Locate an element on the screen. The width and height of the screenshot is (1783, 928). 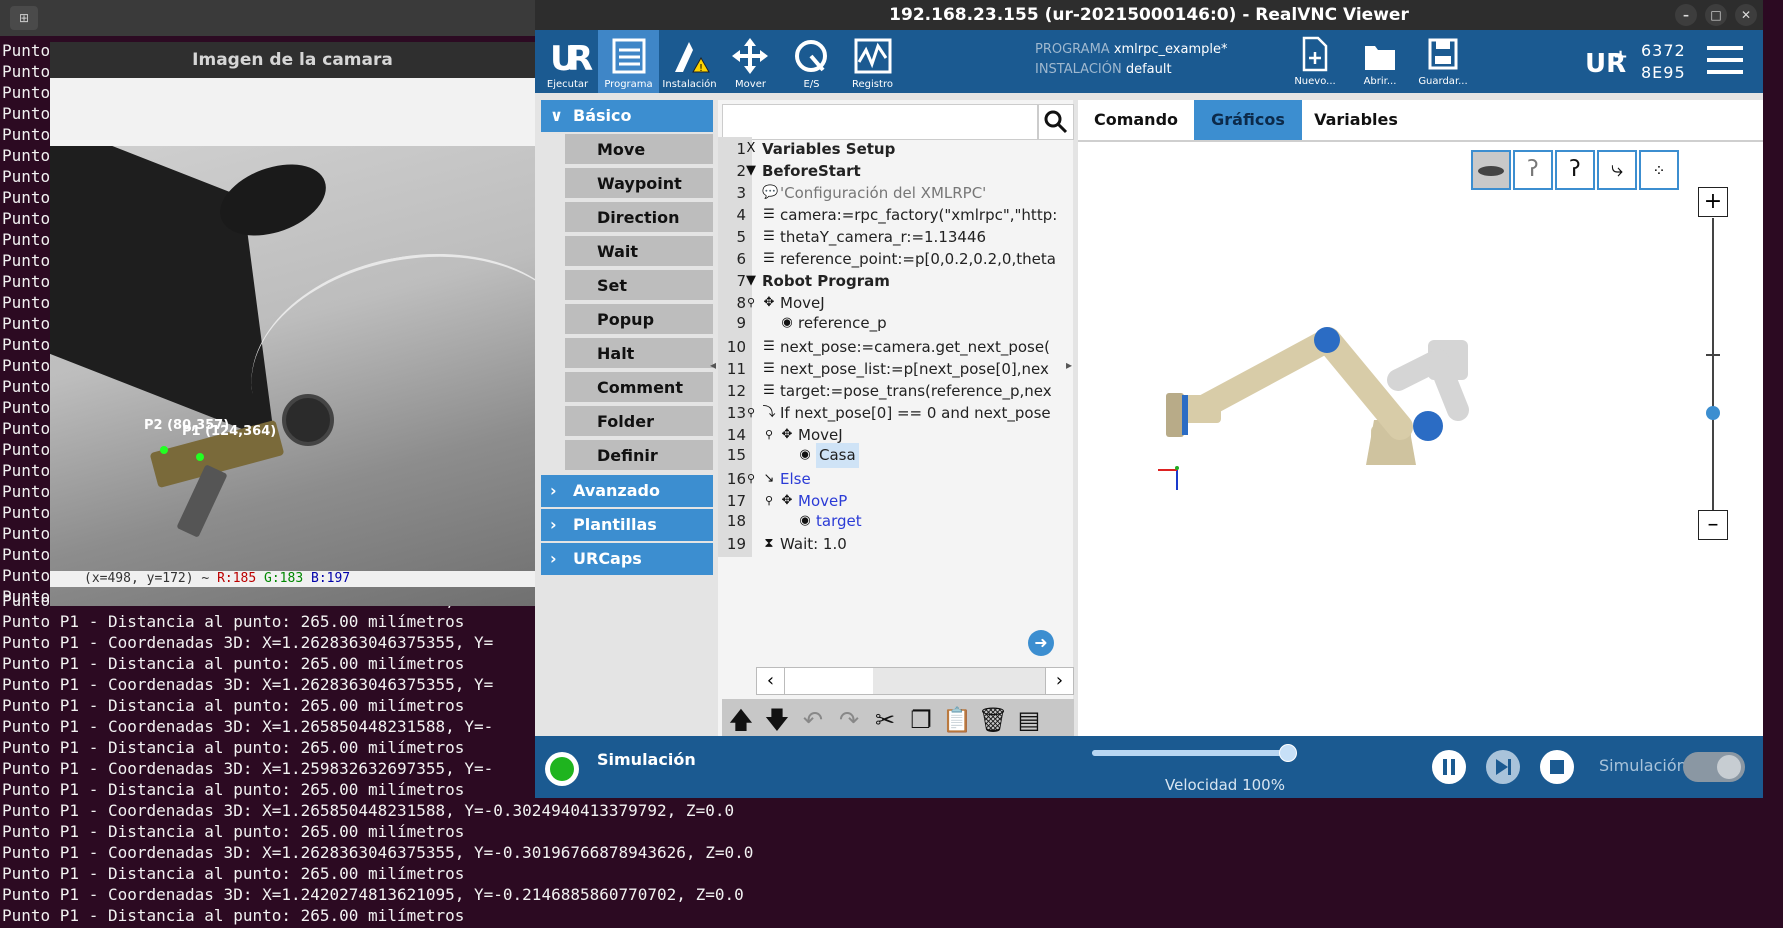
command-item: Wait is located at coordinates (639, 252).